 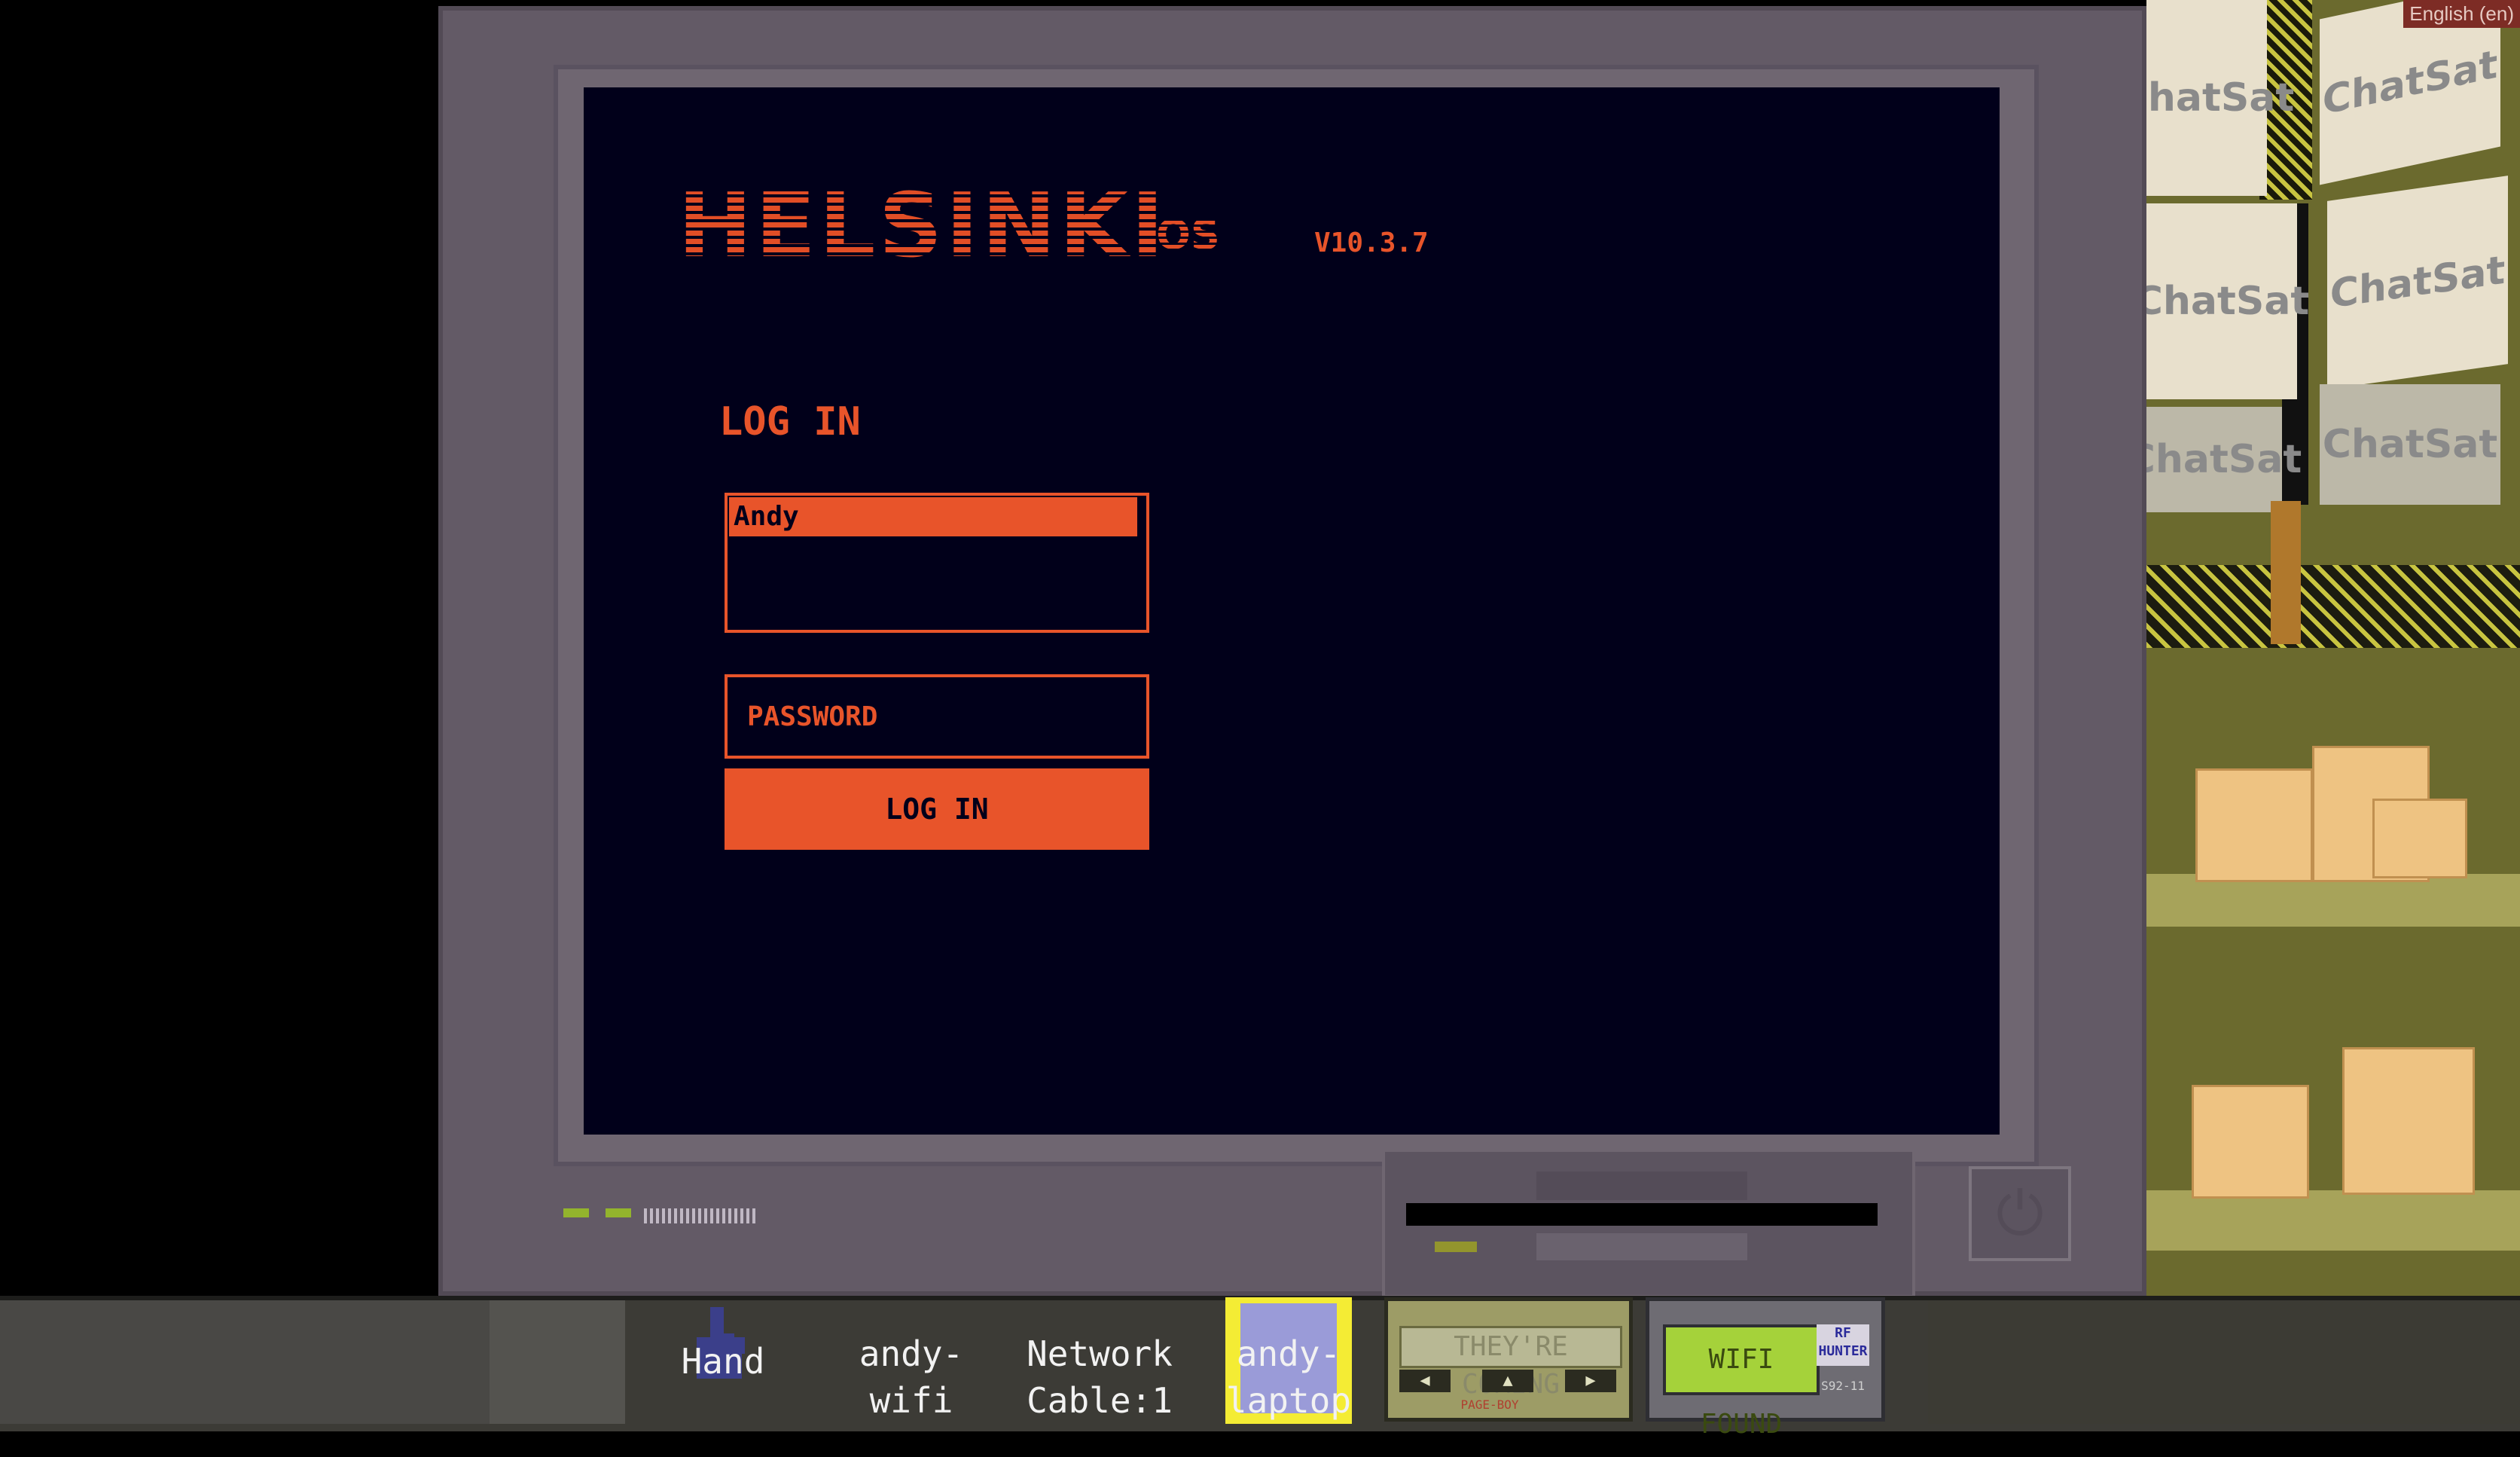 I want to click on drive-led, so click(x=1456, y=1247).